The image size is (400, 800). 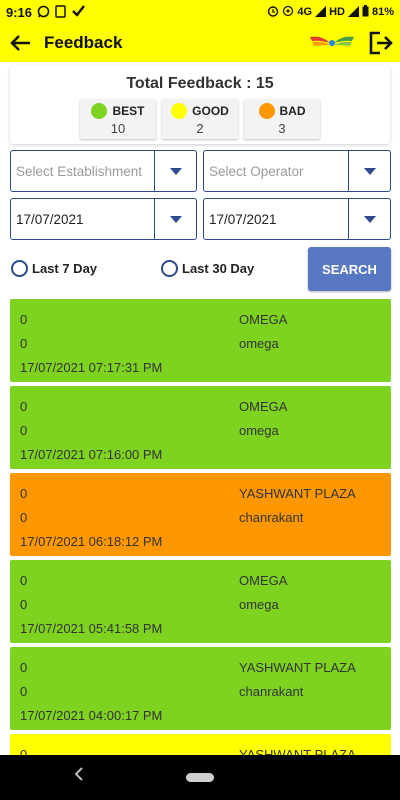 I want to click on back-button, so click(x=20, y=43).